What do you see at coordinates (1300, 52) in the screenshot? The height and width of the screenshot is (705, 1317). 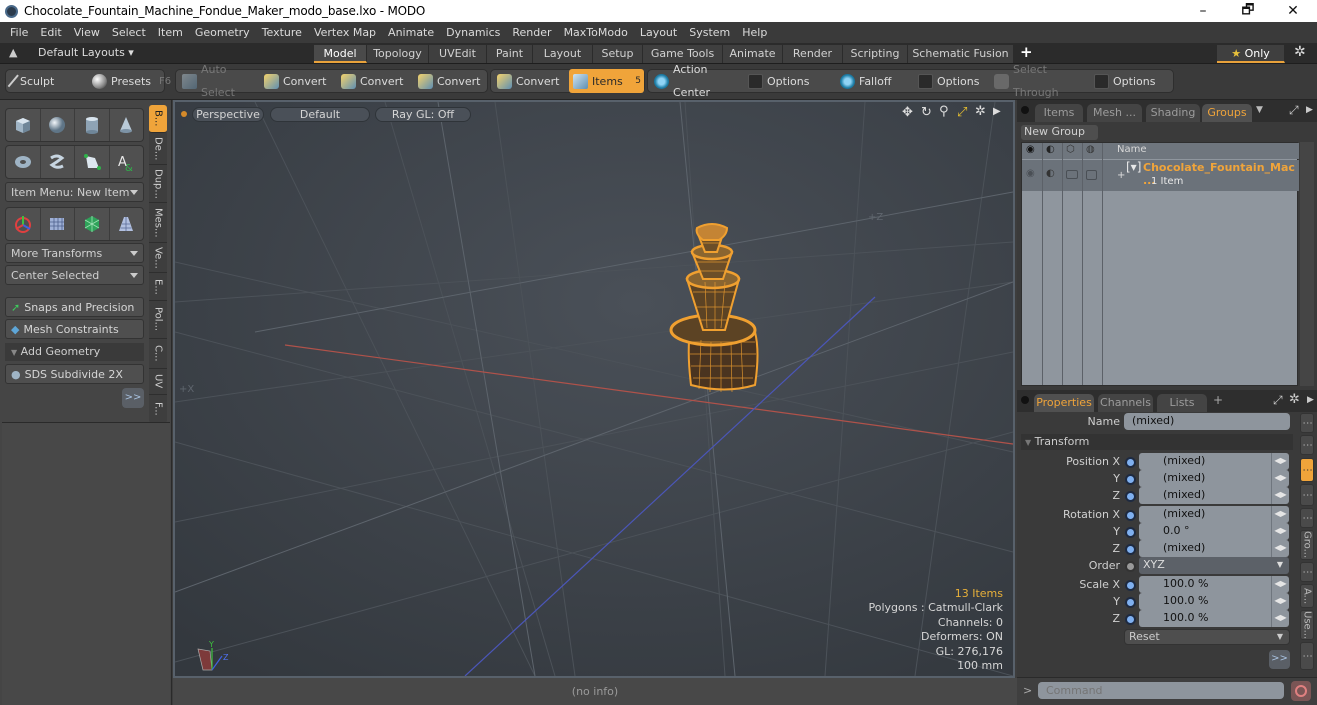 I see `layout-settings-gear-icon: ✲` at bounding box center [1300, 52].